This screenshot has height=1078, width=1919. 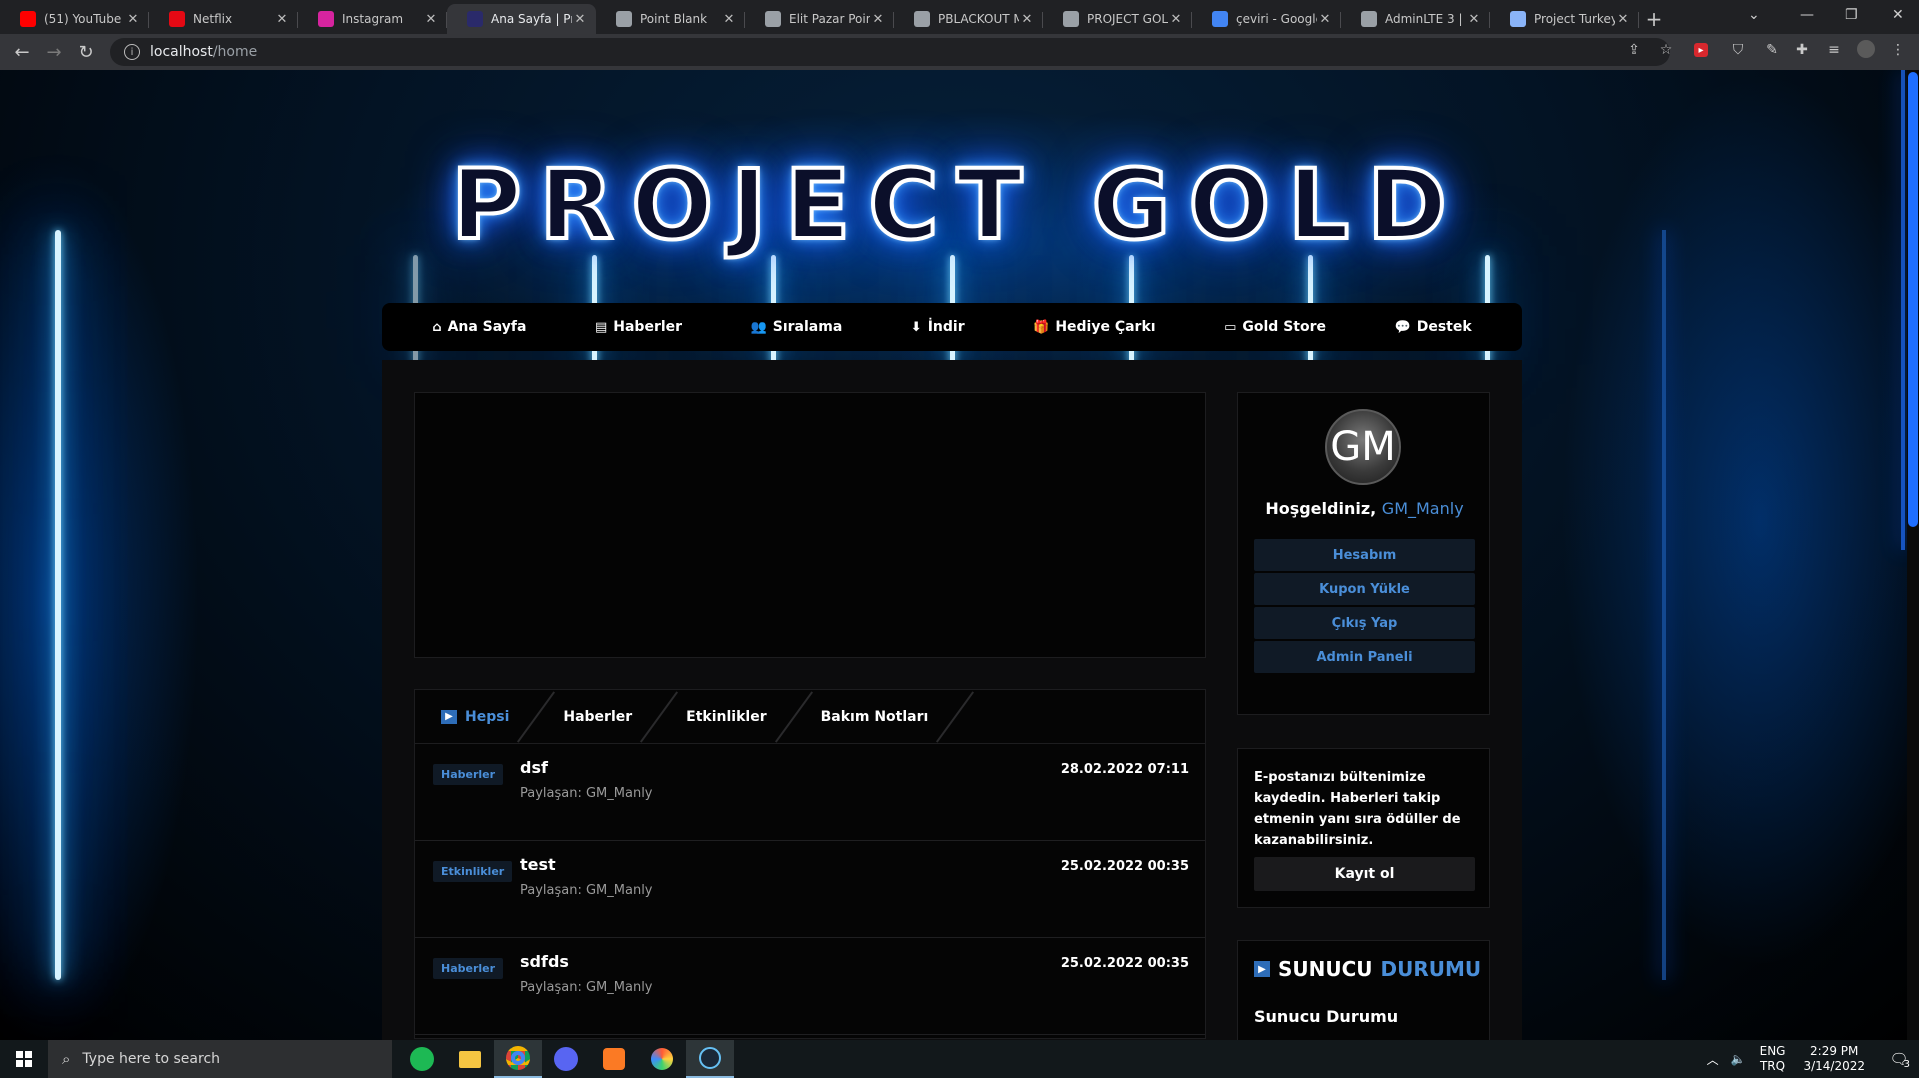 I want to click on steam-icon, so click(x=710, y=1059).